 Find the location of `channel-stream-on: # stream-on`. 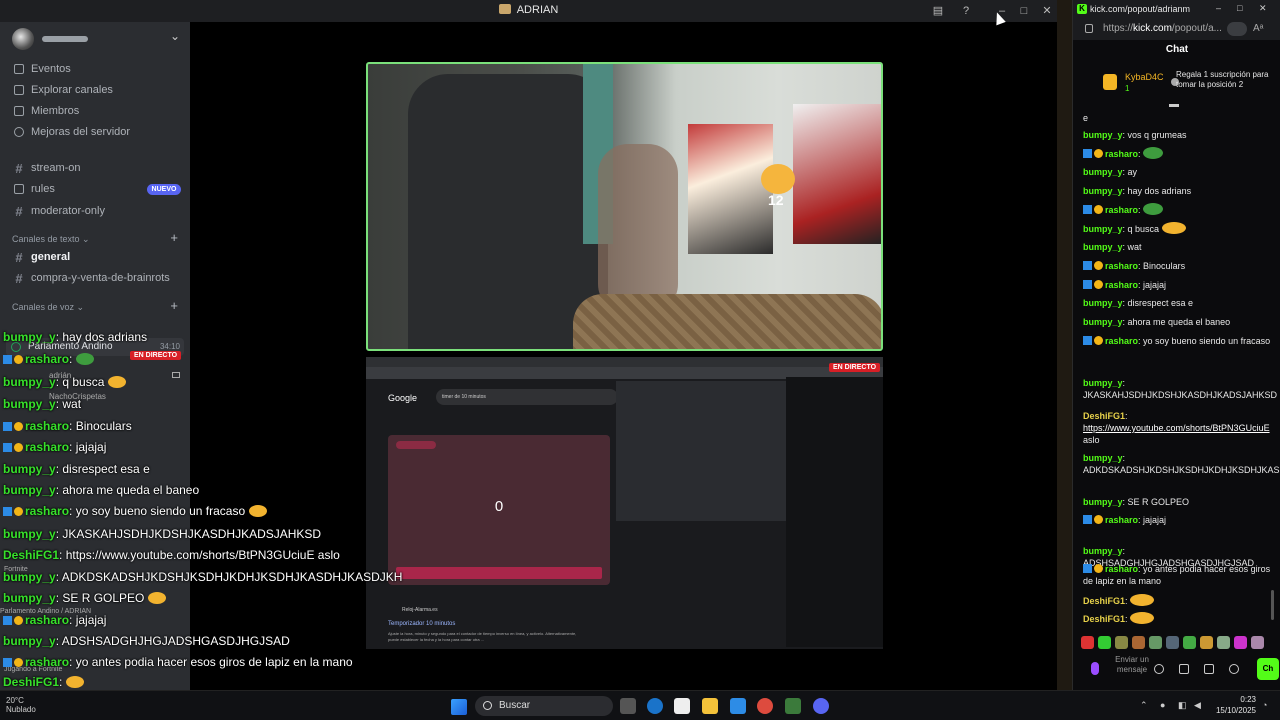

channel-stream-on: # stream-on is located at coordinates (47, 168).